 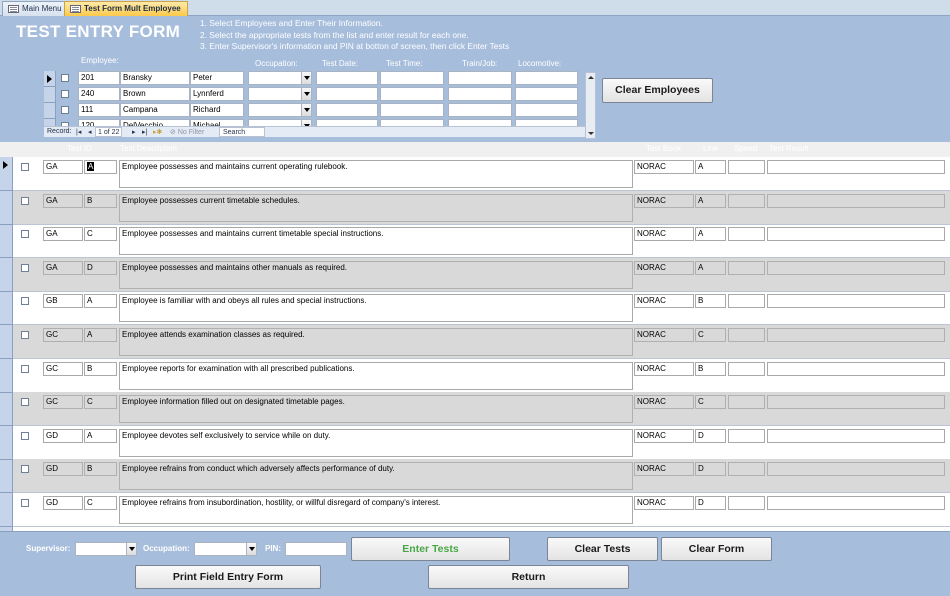 I want to click on supervisor-occupation-combo, so click(x=225, y=549).